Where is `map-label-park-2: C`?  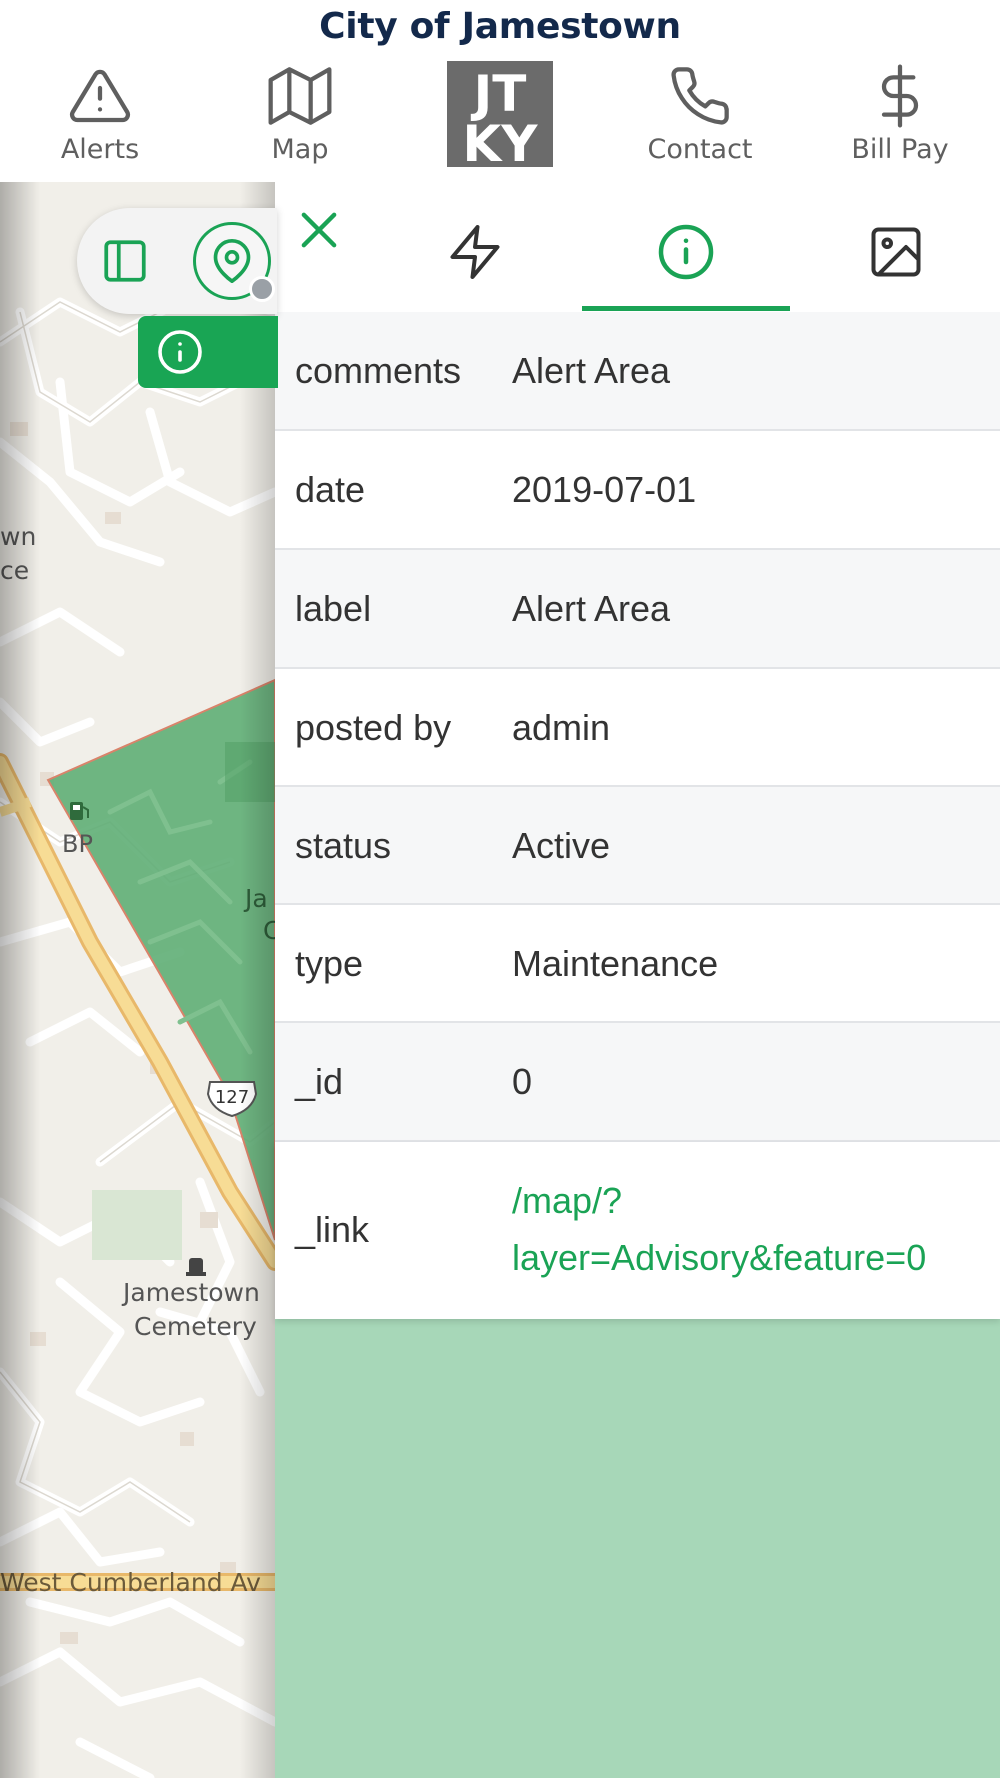 map-label-park-2: C is located at coordinates (269, 930).